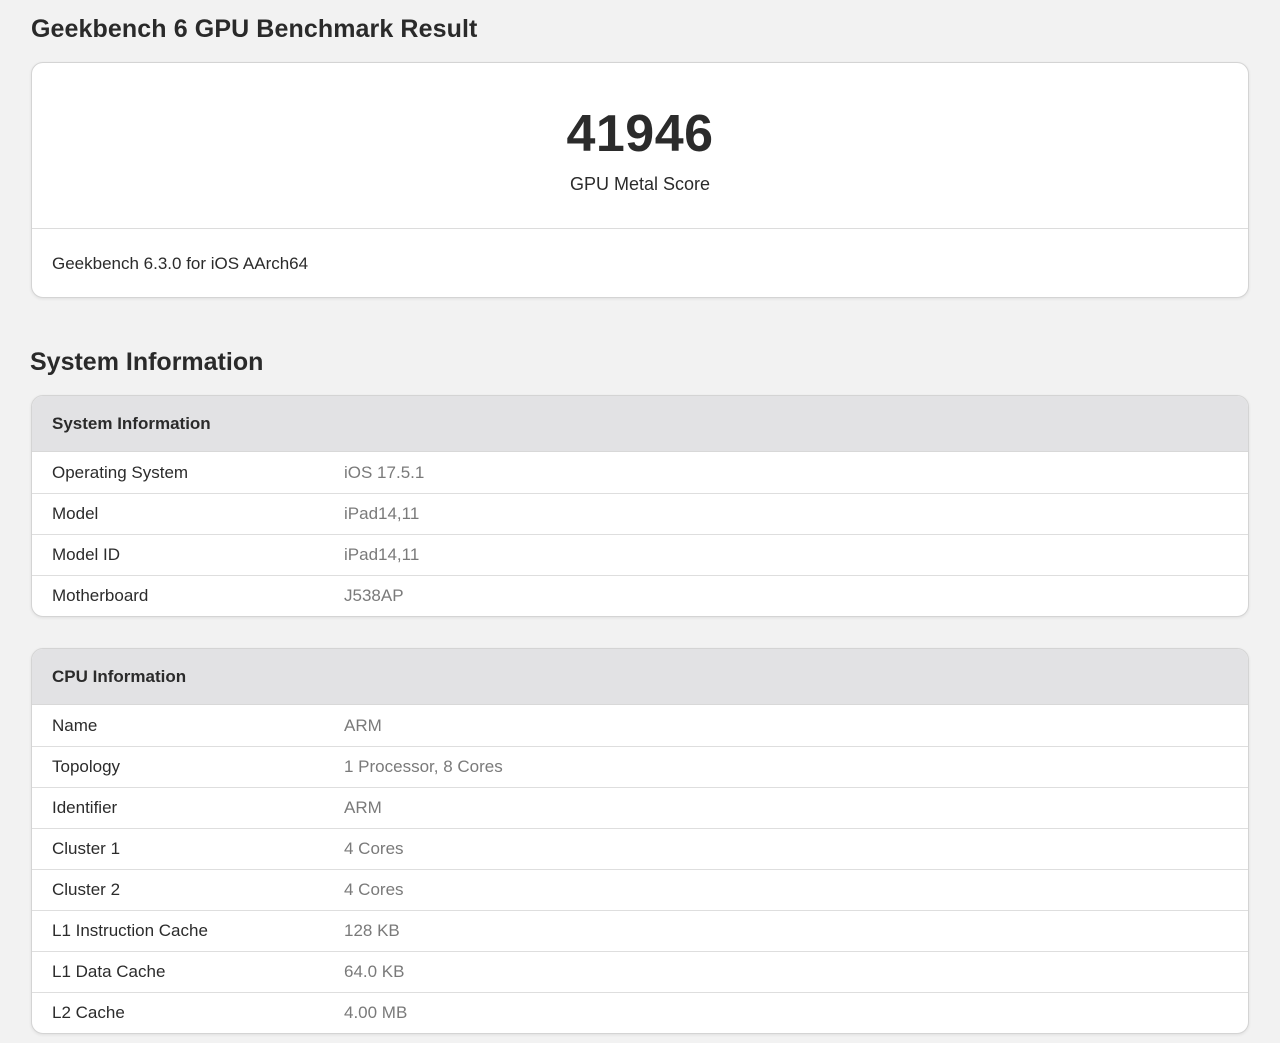 This screenshot has height=1043, width=1280. I want to click on table-row: Operating System iOS 17.5.1, so click(640, 472).